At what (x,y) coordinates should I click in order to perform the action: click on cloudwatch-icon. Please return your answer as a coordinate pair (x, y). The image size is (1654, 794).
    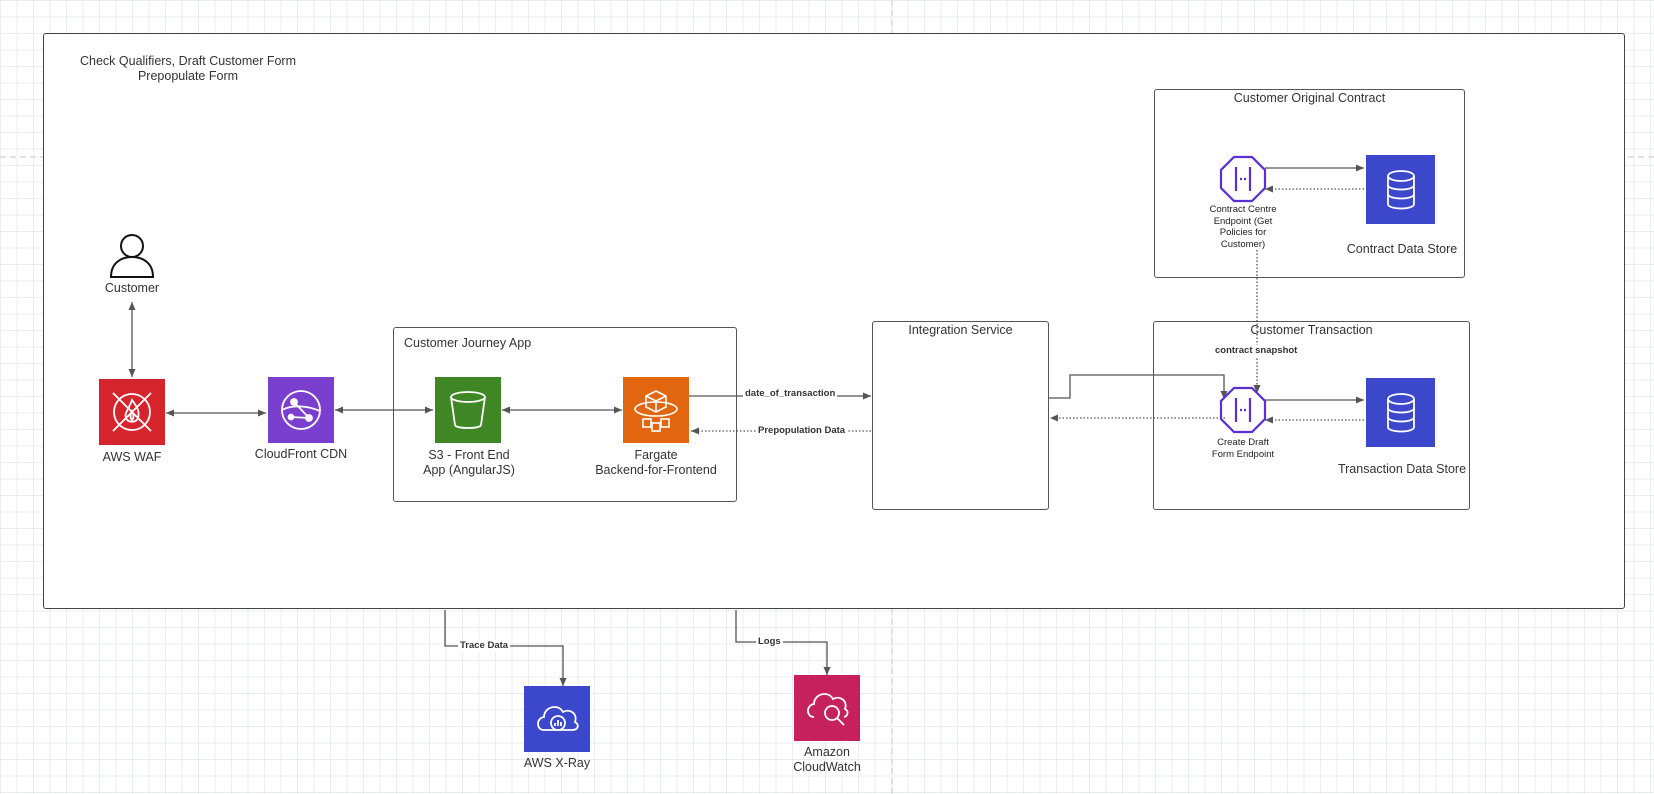
    Looking at the image, I should click on (827, 708).